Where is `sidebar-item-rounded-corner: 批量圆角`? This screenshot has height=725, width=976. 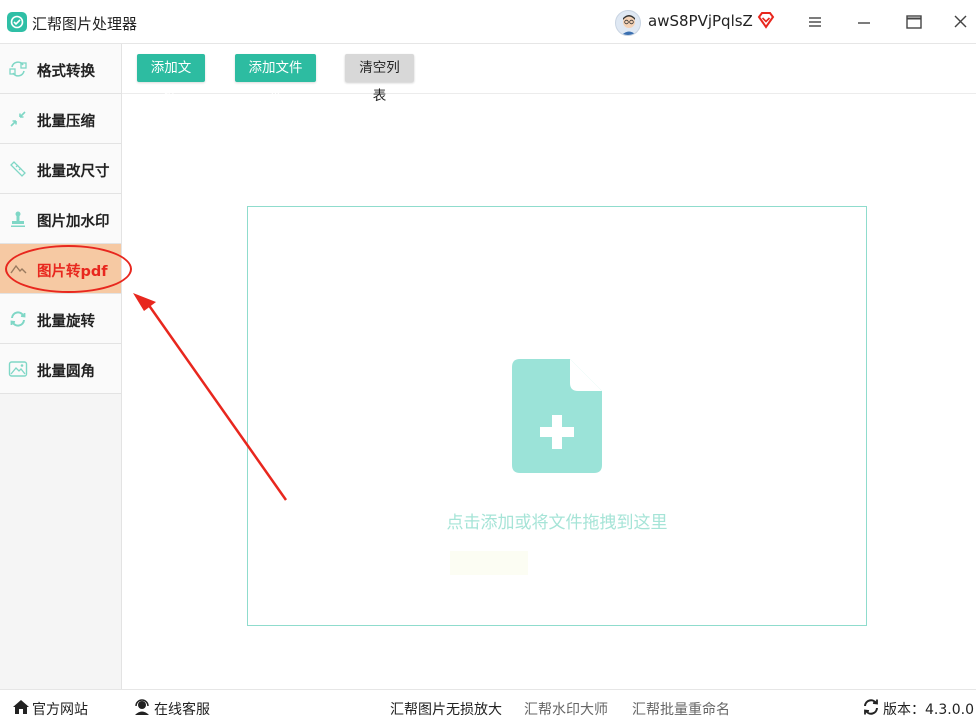 sidebar-item-rounded-corner: 批量圆角 is located at coordinates (60, 369).